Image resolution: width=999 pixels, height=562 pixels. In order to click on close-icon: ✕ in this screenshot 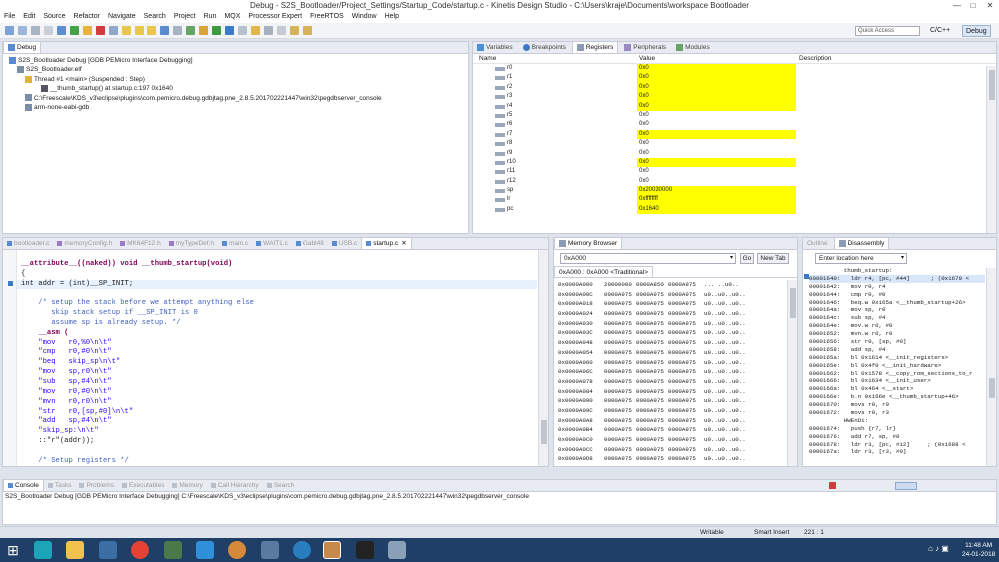, I will do `click(403, 243)`.